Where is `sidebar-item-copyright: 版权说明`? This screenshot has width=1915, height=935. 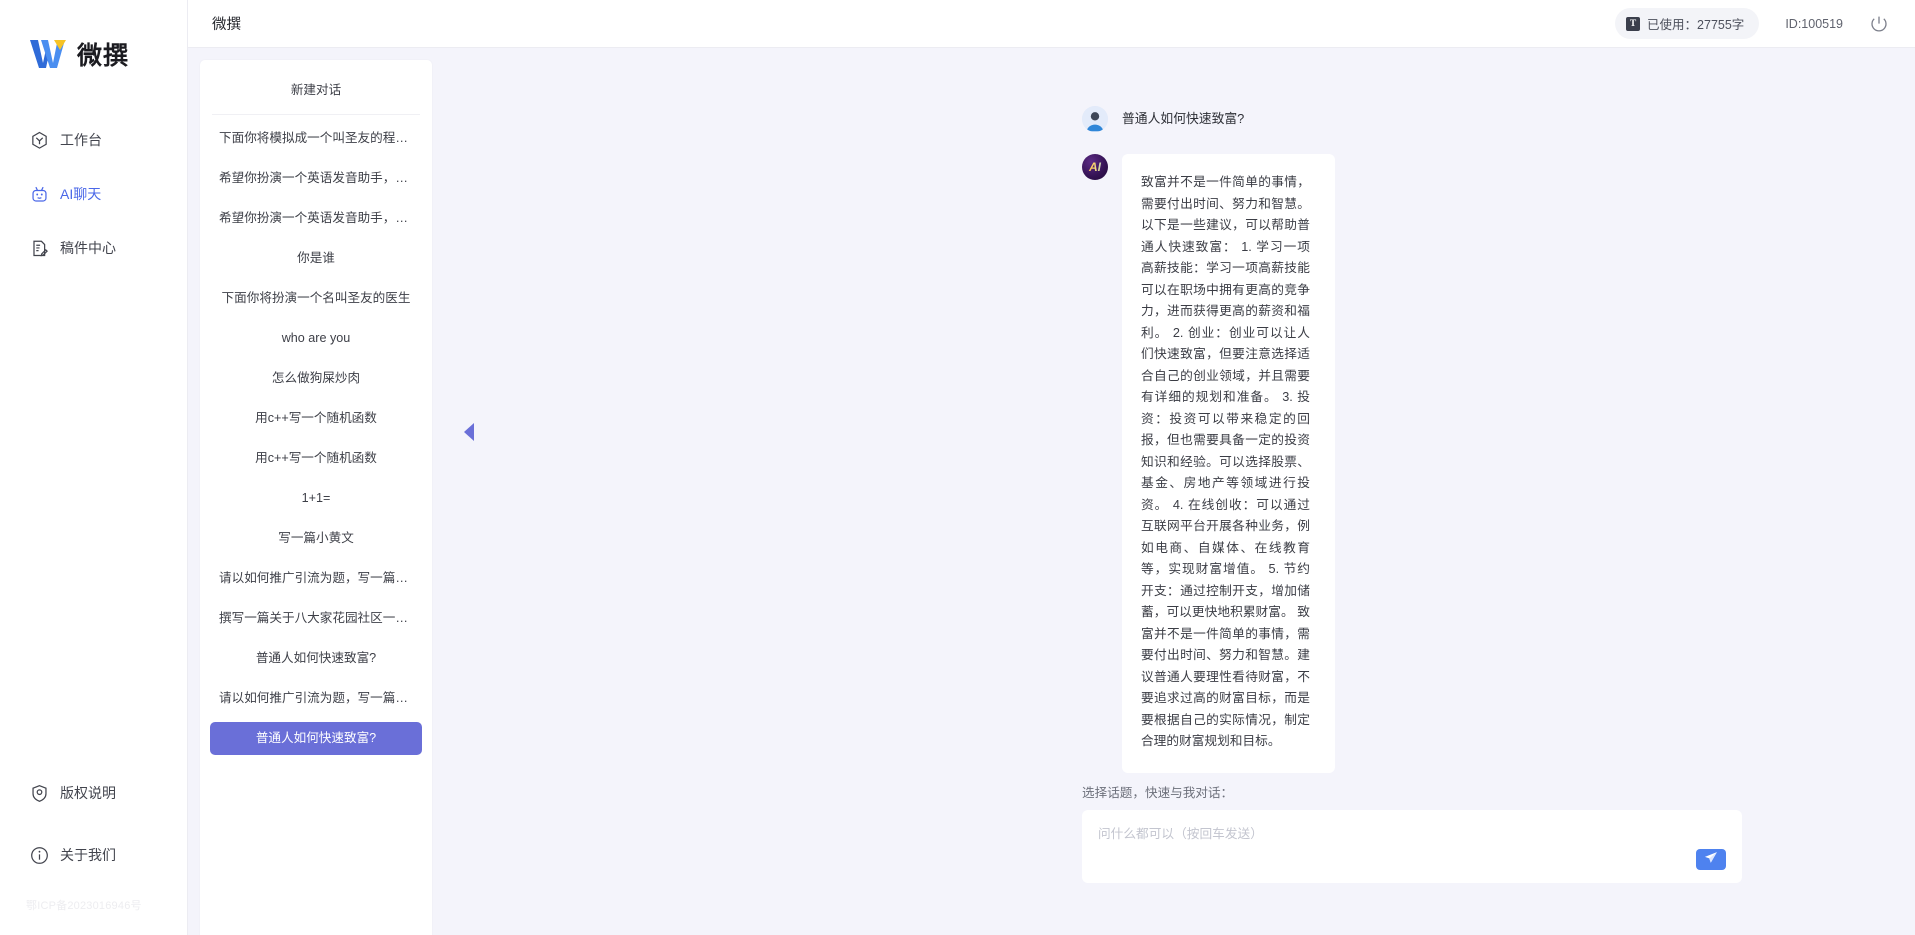 sidebar-item-copyright: 版权说明 is located at coordinates (93, 793).